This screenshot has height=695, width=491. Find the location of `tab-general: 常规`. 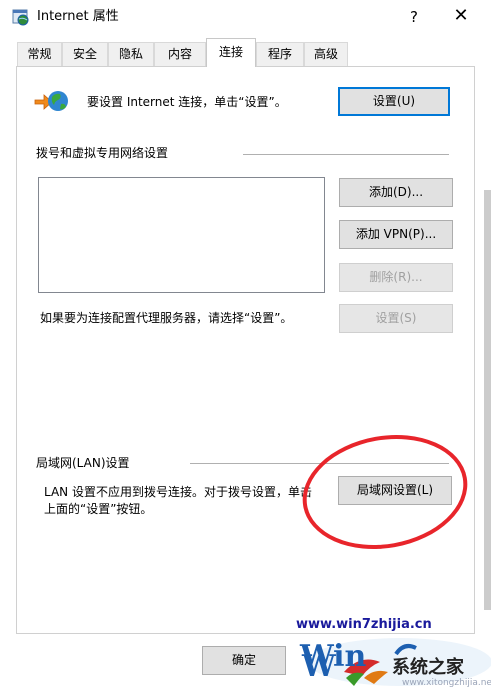

tab-general: 常规 is located at coordinates (39, 54).